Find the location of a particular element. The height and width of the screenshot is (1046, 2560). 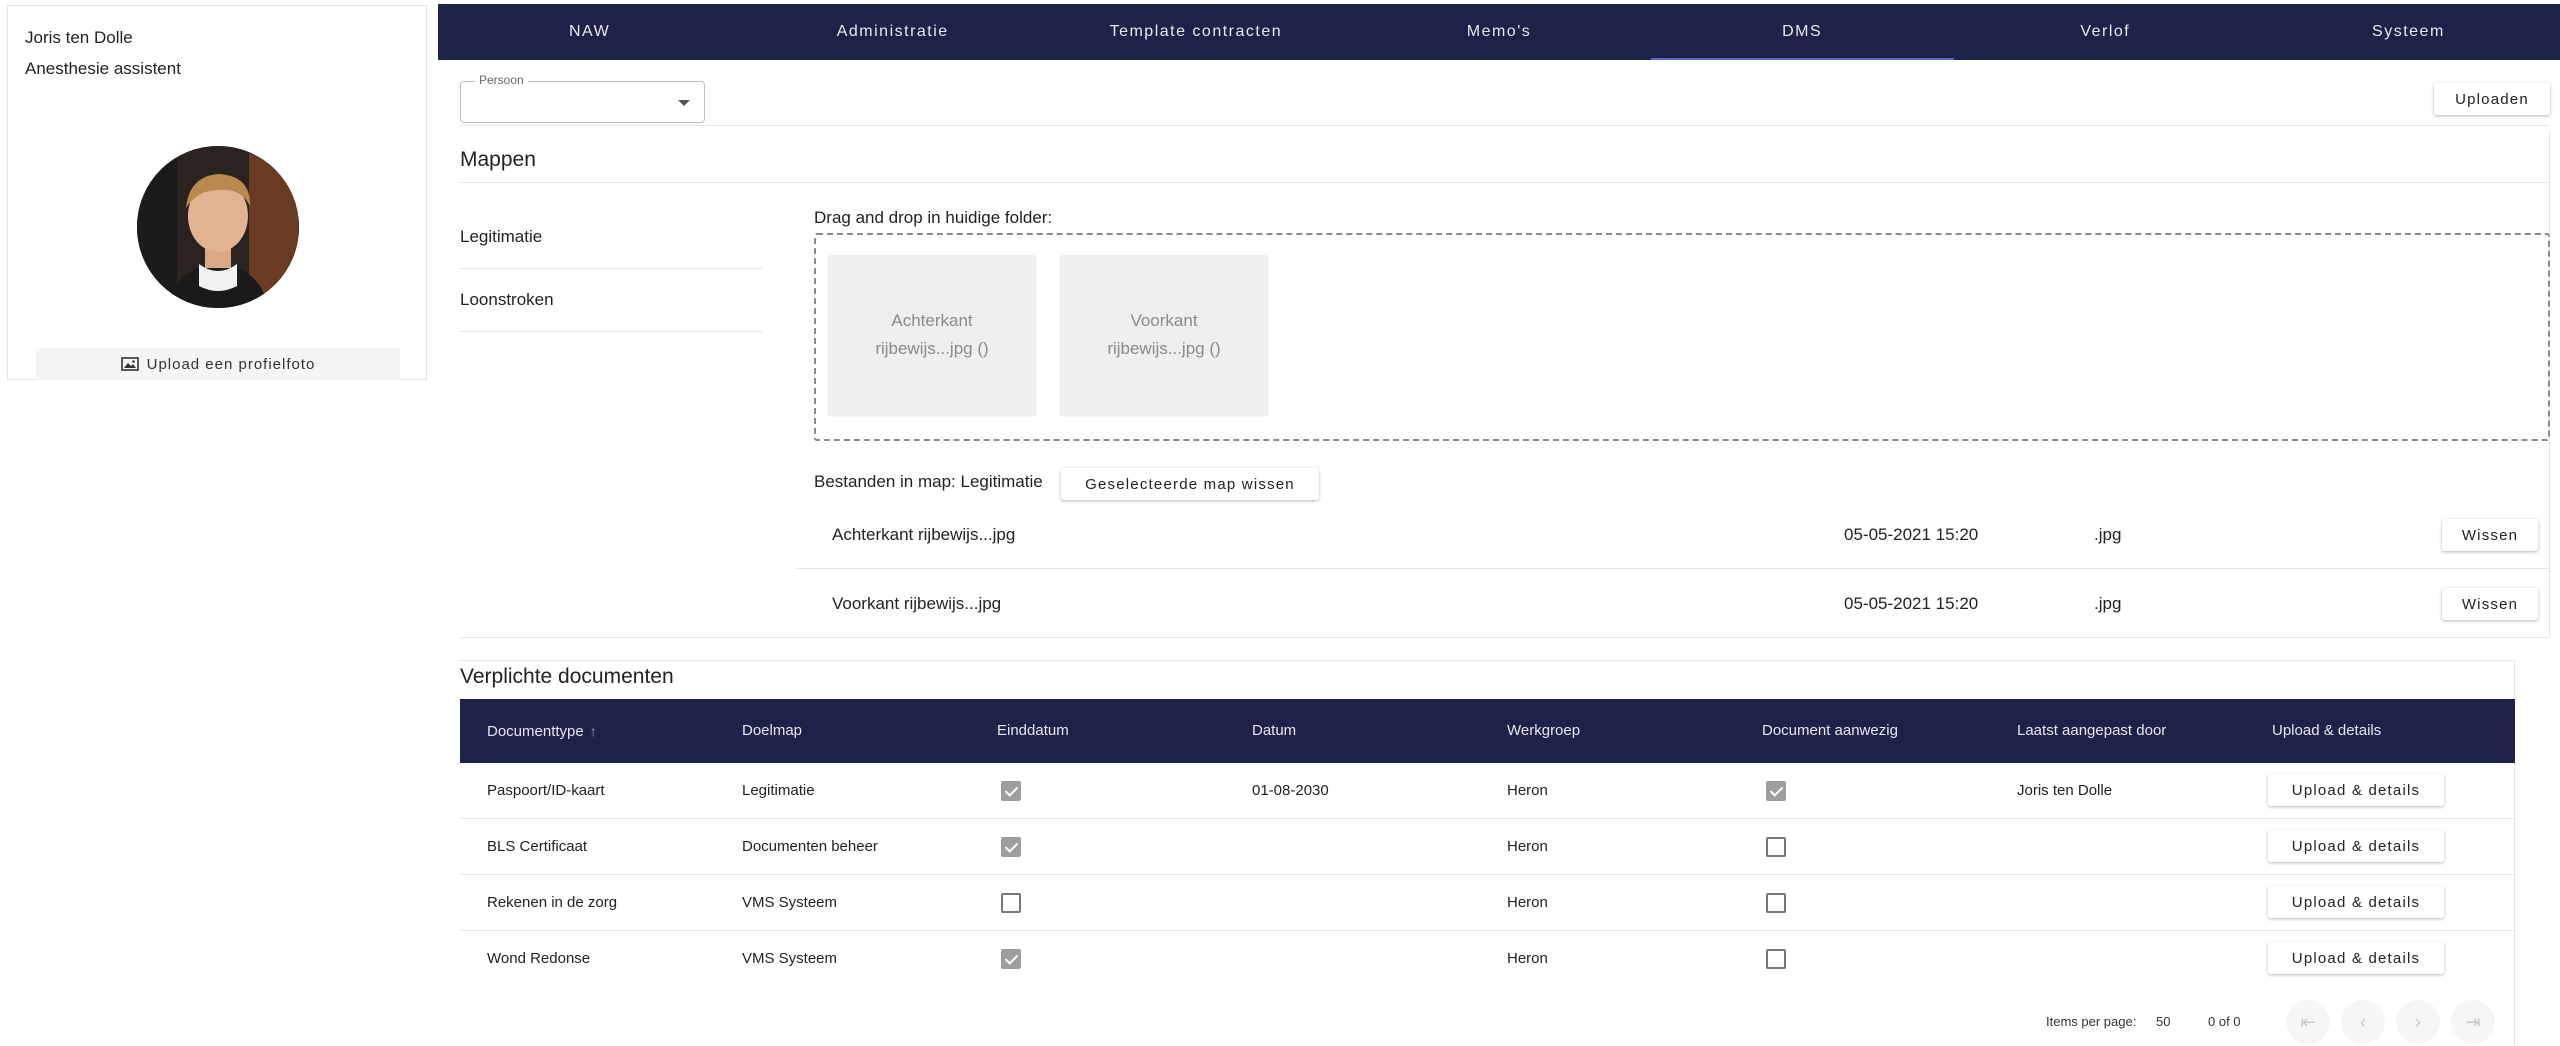

person-select-label: Persoon is located at coordinates (501, 80).